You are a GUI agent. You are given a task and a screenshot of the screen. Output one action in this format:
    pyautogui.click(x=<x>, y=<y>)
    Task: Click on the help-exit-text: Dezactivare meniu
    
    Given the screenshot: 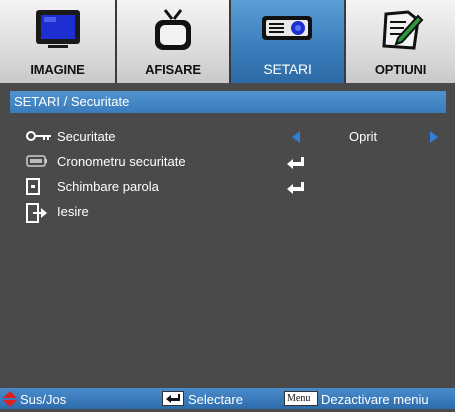 What is the action you would take?
    pyautogui.click(x=375, y=399)
    